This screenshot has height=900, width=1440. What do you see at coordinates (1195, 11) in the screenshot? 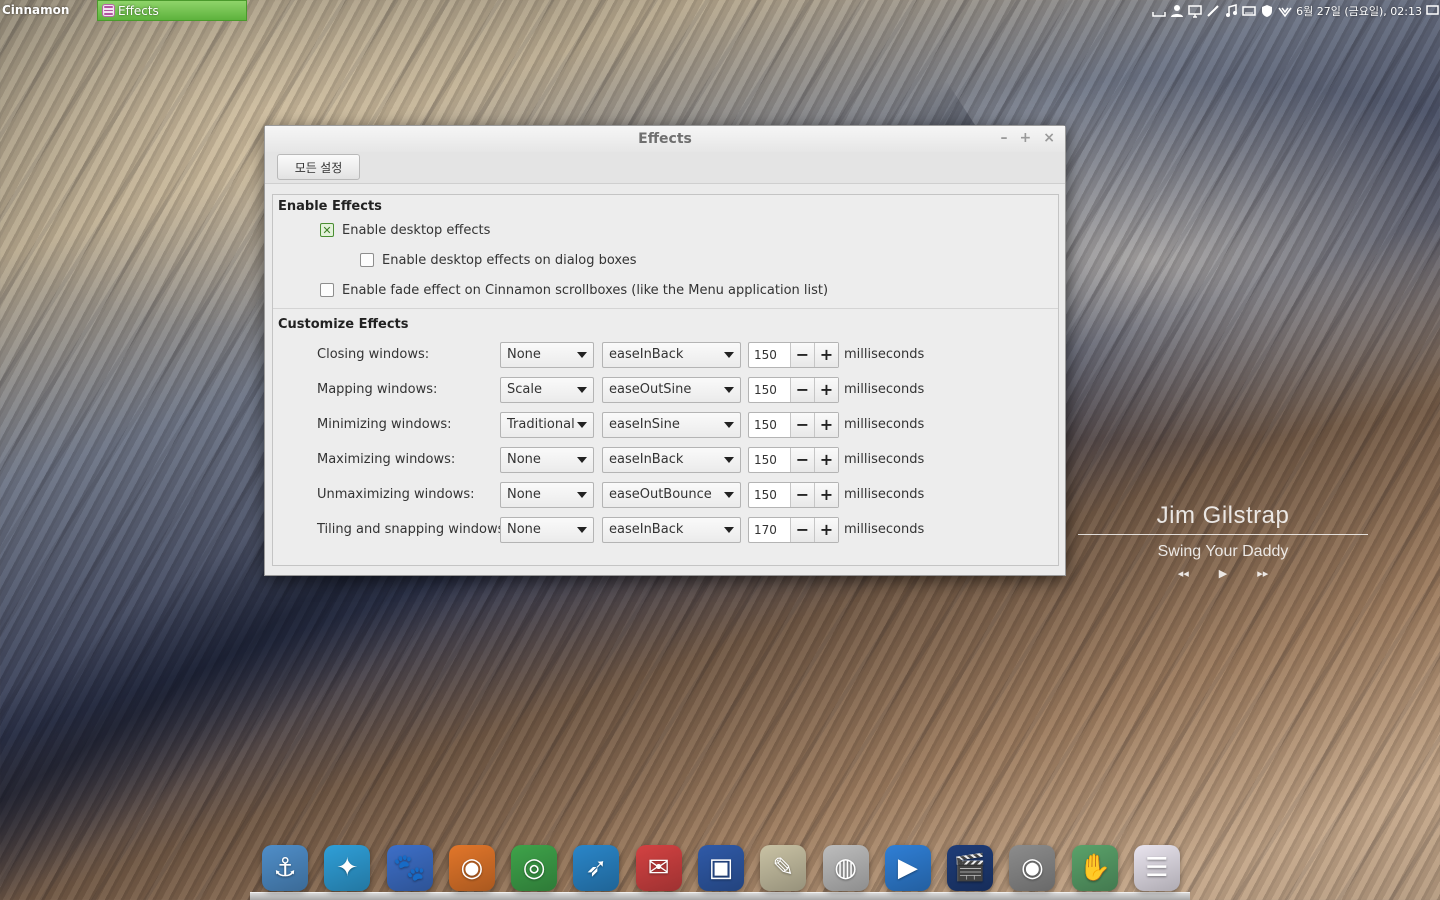
I see `display-icon` at bounding box center [1195, 11].